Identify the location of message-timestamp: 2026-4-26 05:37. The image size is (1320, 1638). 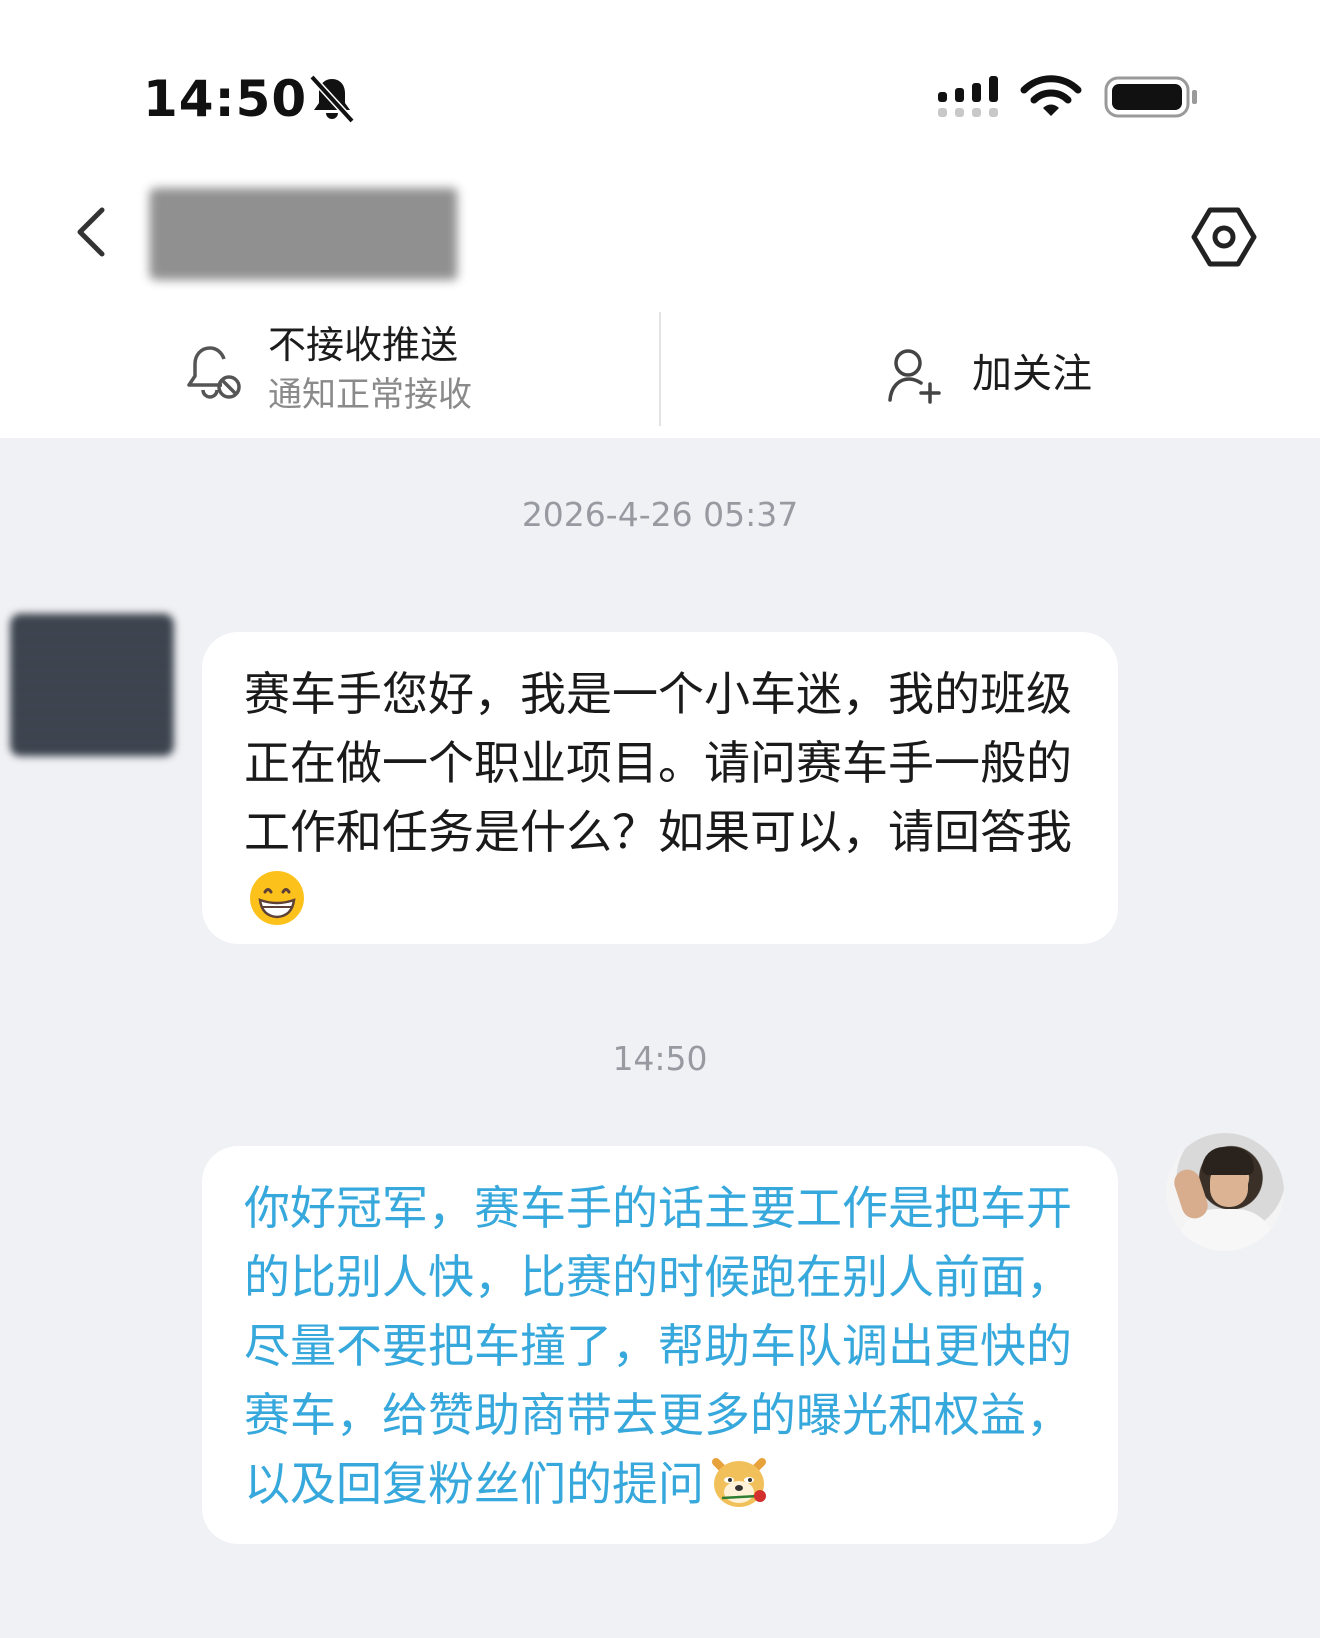
(660, 514).